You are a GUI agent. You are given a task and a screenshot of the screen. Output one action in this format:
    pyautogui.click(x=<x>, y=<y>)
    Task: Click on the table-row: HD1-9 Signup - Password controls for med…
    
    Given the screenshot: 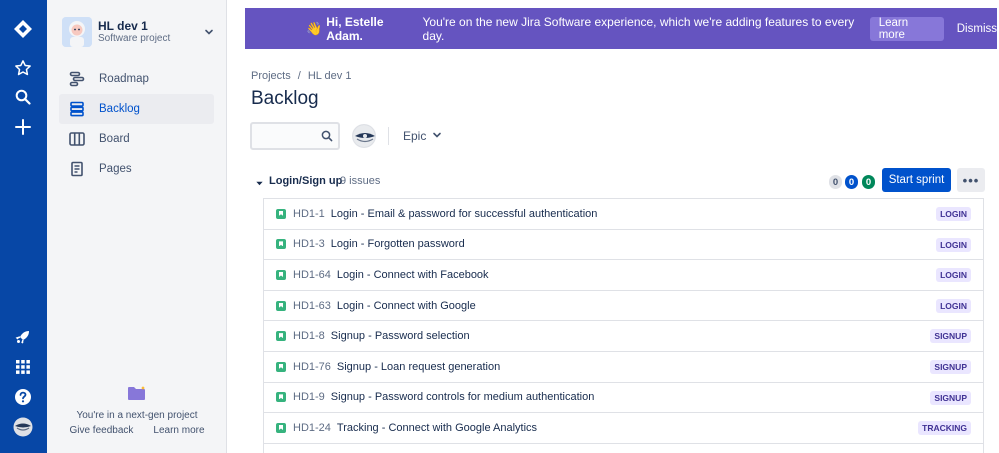 What is the action you would take?
    pyautogui.click(x=623, y=398)
    